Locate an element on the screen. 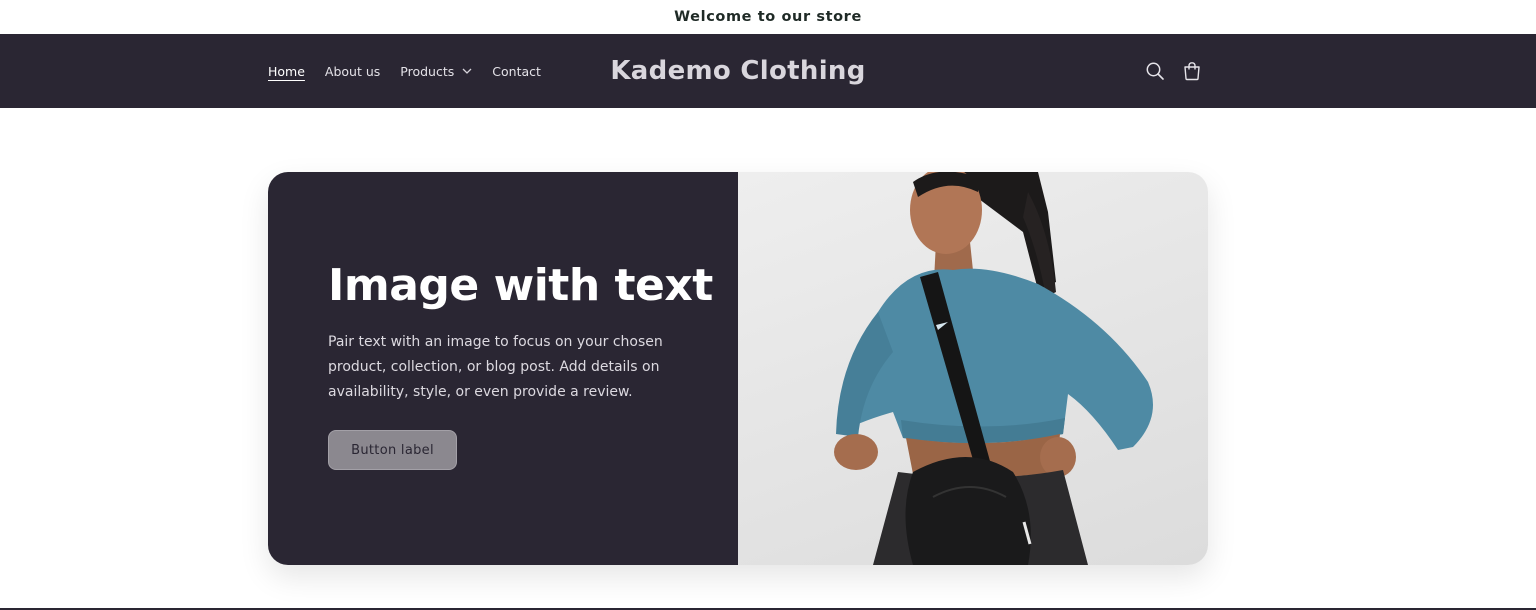  cart-button is located at coordinates (1192, 71).